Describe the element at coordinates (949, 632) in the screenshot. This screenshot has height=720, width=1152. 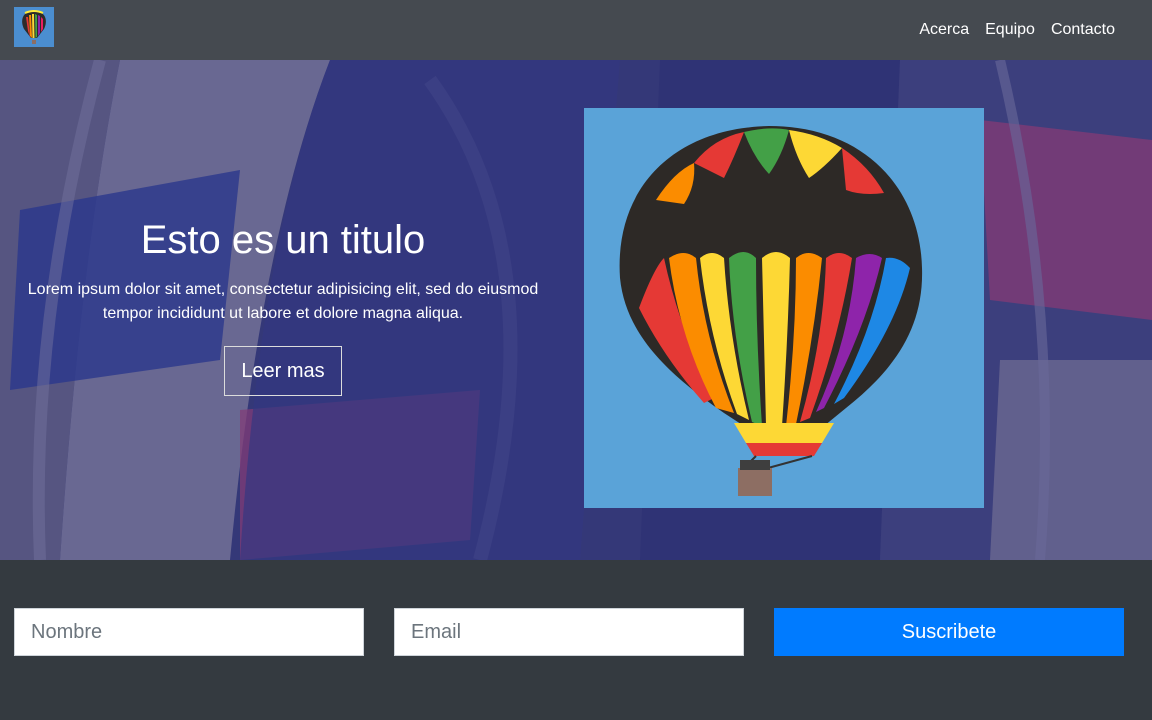
I see `subscribe-button: Suscribete` at that location.